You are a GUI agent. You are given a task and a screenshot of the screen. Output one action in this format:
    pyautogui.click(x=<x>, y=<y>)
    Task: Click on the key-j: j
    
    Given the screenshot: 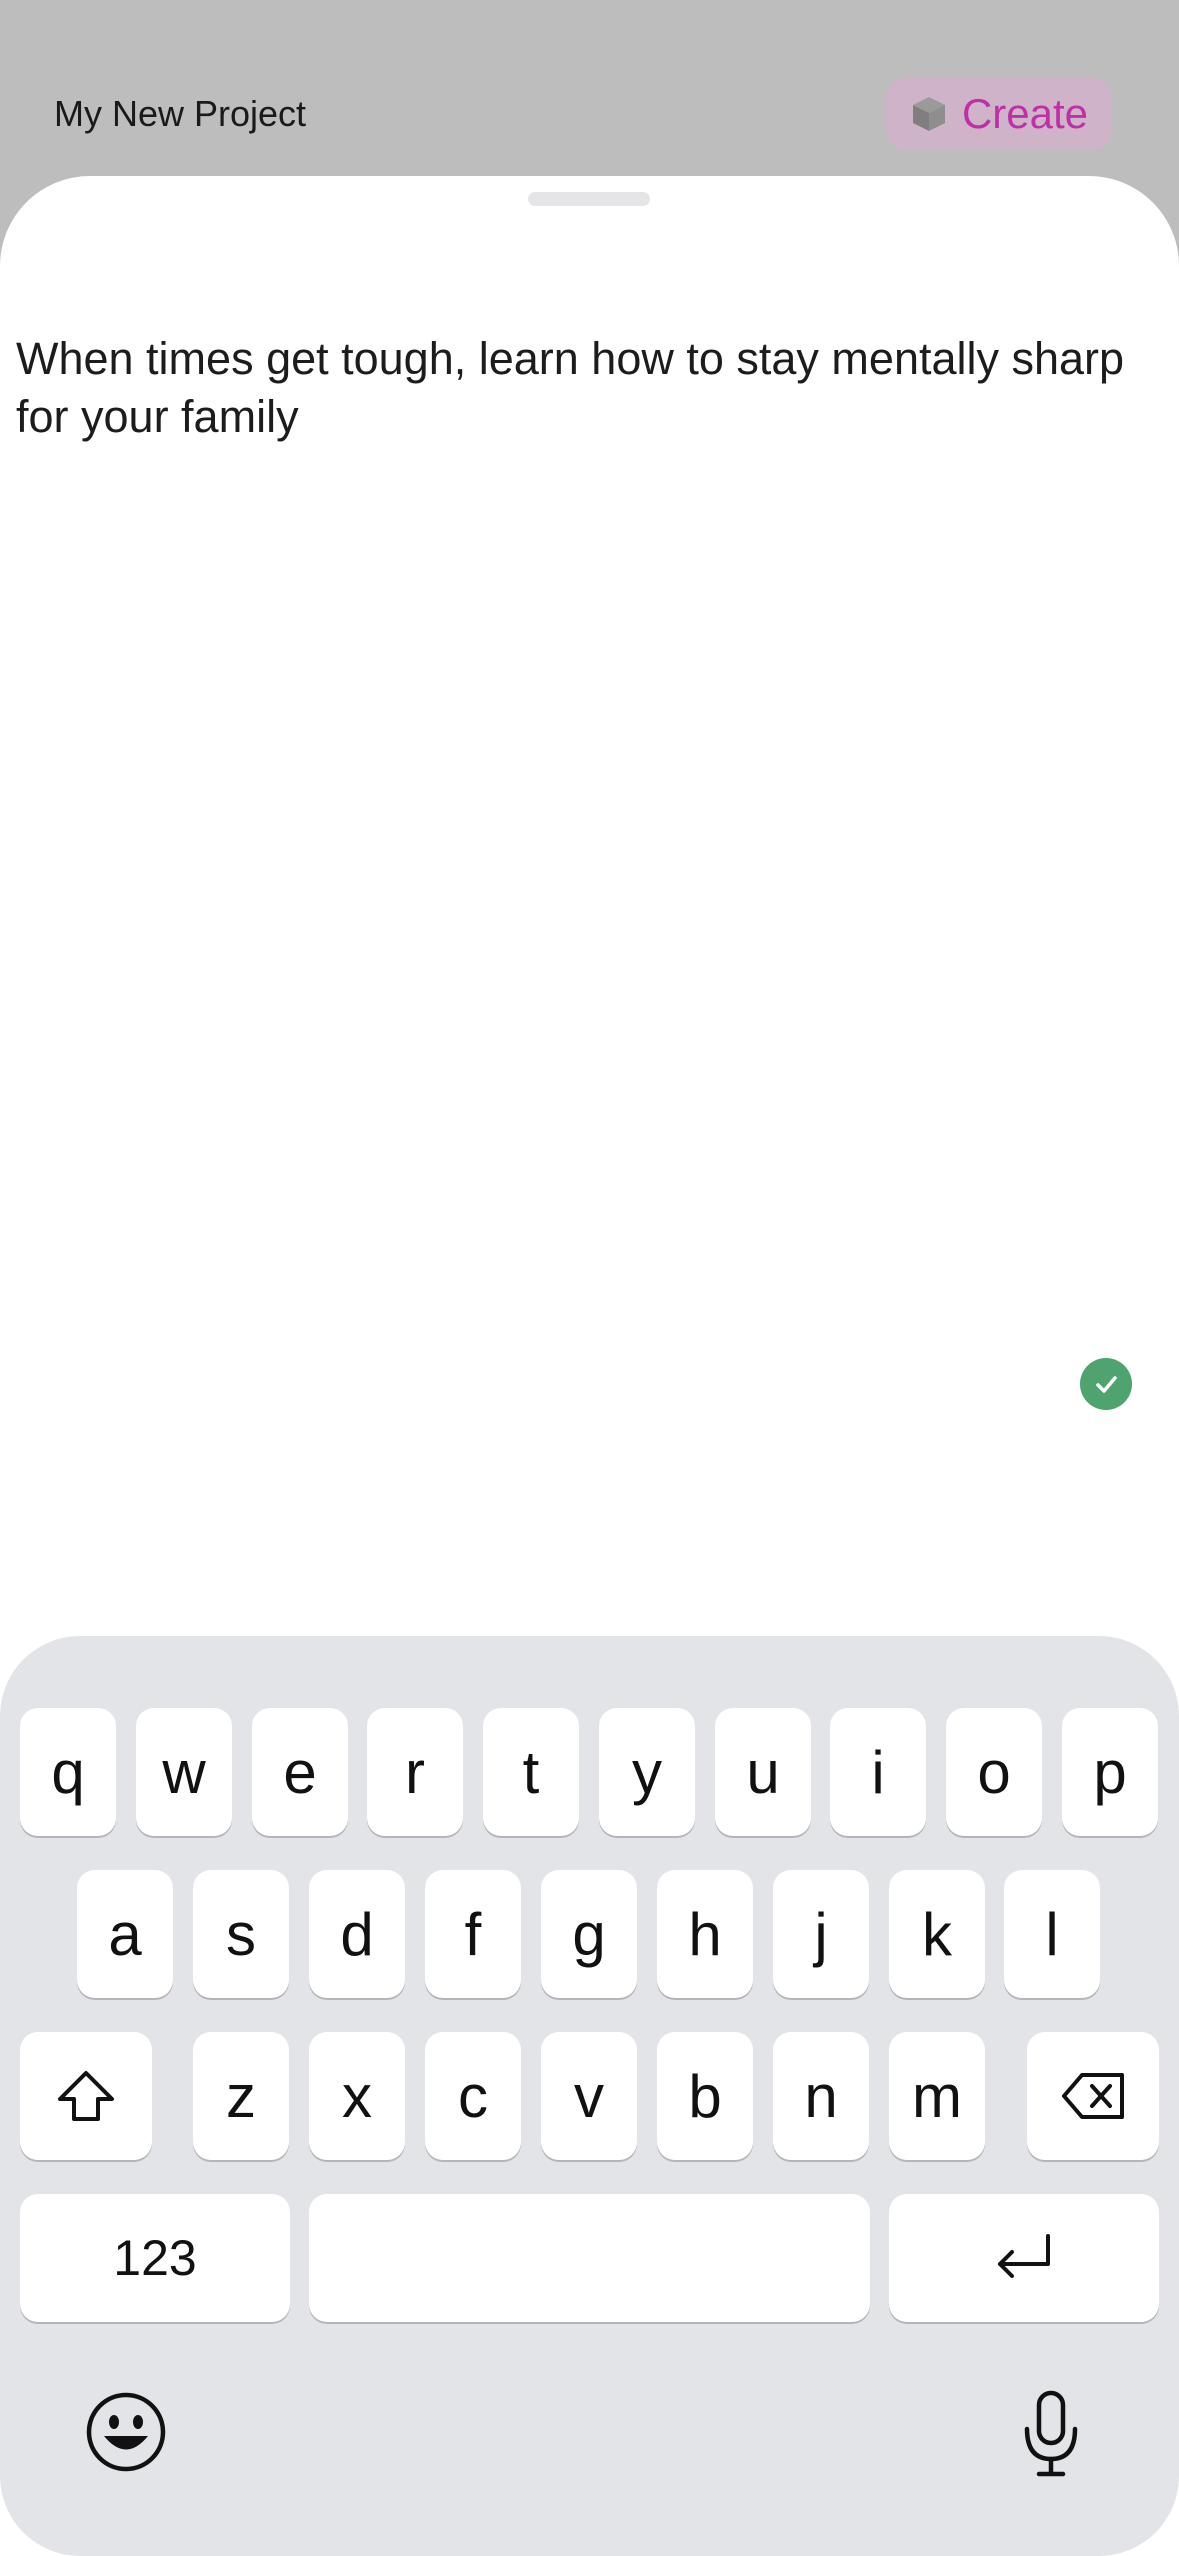 What is the action you would take?
    pyautogui.click(x=821, y=1934)
    